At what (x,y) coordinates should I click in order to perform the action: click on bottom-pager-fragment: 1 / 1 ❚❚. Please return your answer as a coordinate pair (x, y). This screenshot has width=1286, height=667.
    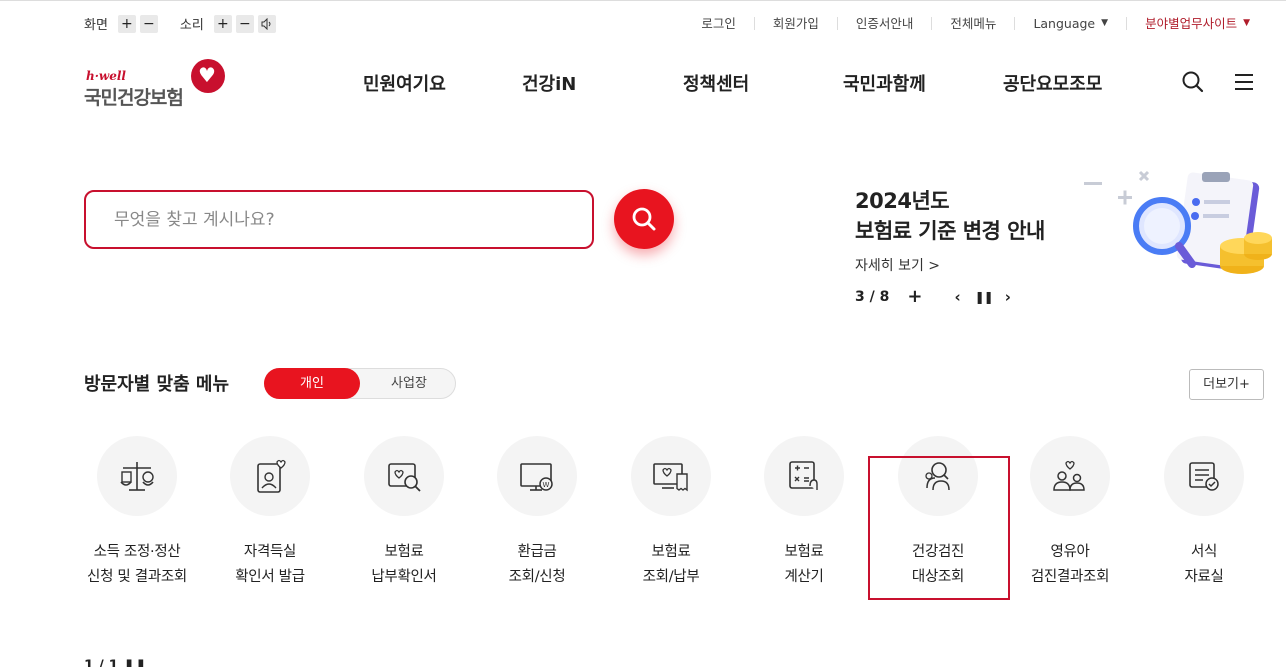
    Looking at the image, I should click on (115, 662).